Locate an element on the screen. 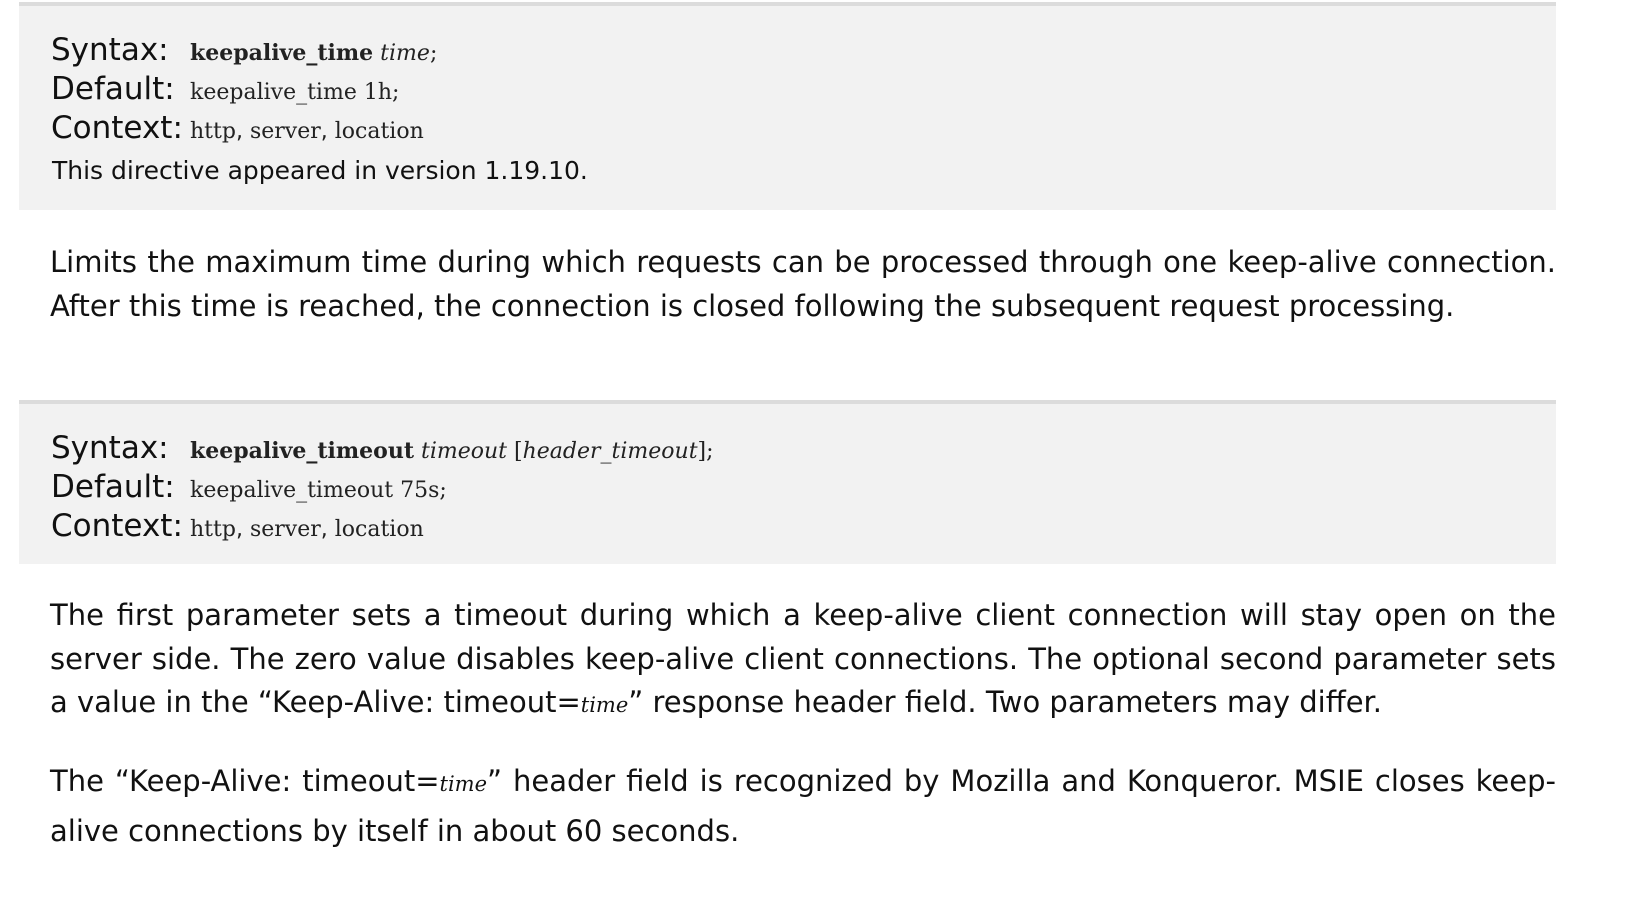  syntax-terminator: ; is located at coordinates (433, 53).